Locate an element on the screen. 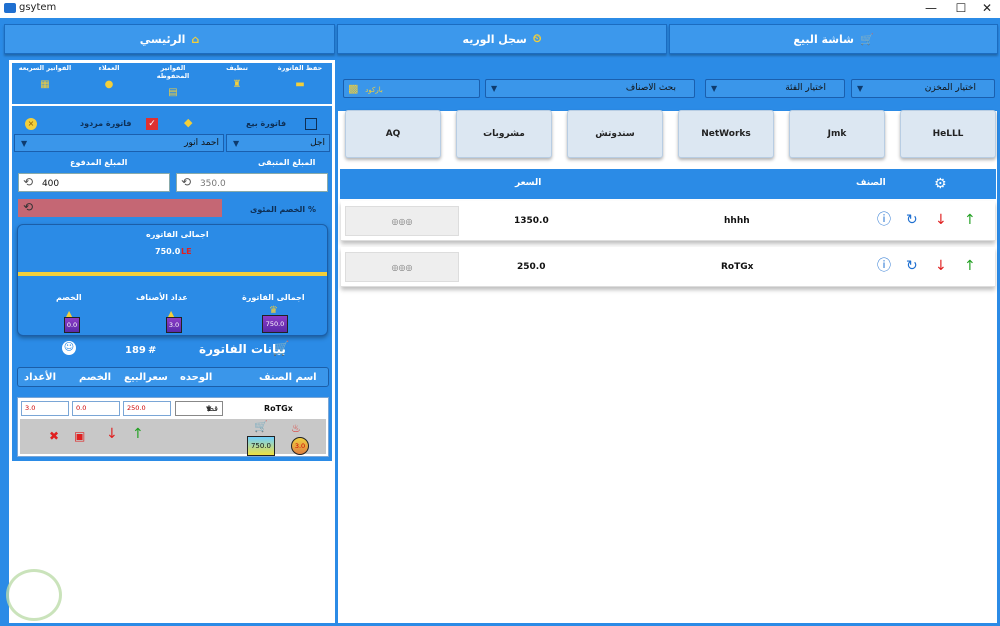 The height and width of the screenshot is (626, 1000). barcode-label: باركود is located at coordinates (374, 90).